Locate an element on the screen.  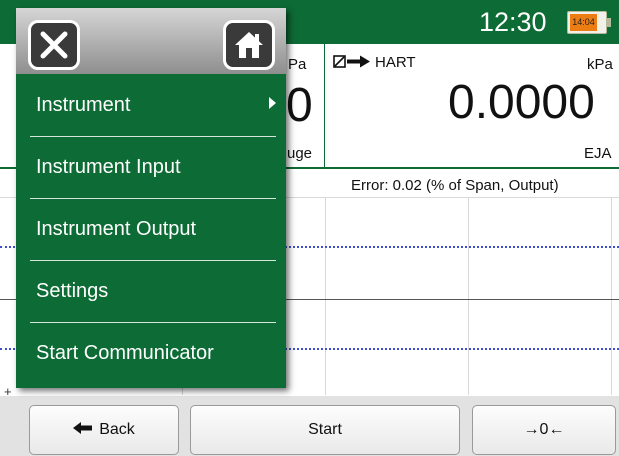
input-unit: Pa is located at coordinates (297, 64).